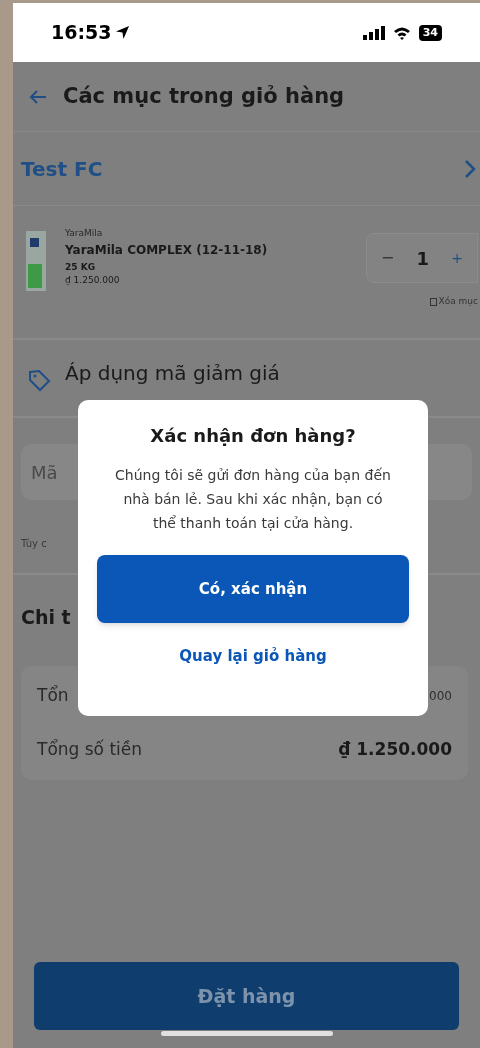 Image resolution: width=480 pixels, height=1048 pixels. I want to click on trash-icon, so click(433, 301).